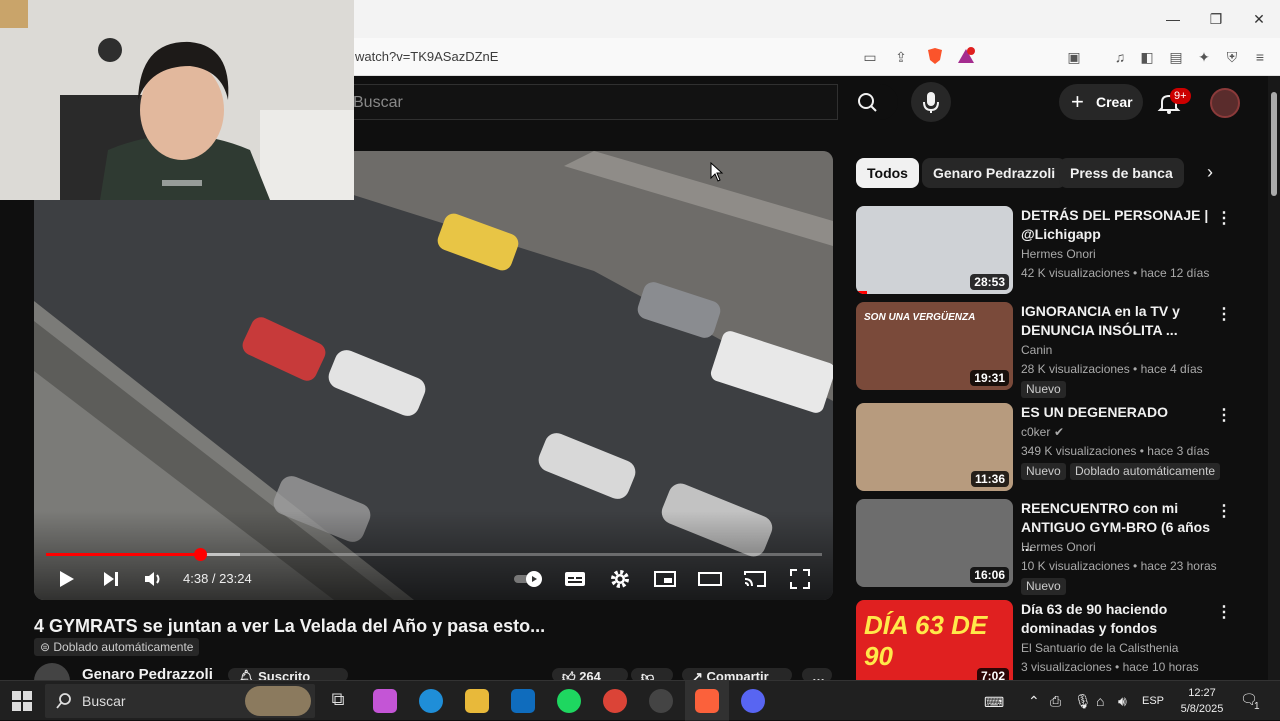 The height and width of the screenshot is (721, 1280). I want to click on page-scrollbar, so click(1274, 378).